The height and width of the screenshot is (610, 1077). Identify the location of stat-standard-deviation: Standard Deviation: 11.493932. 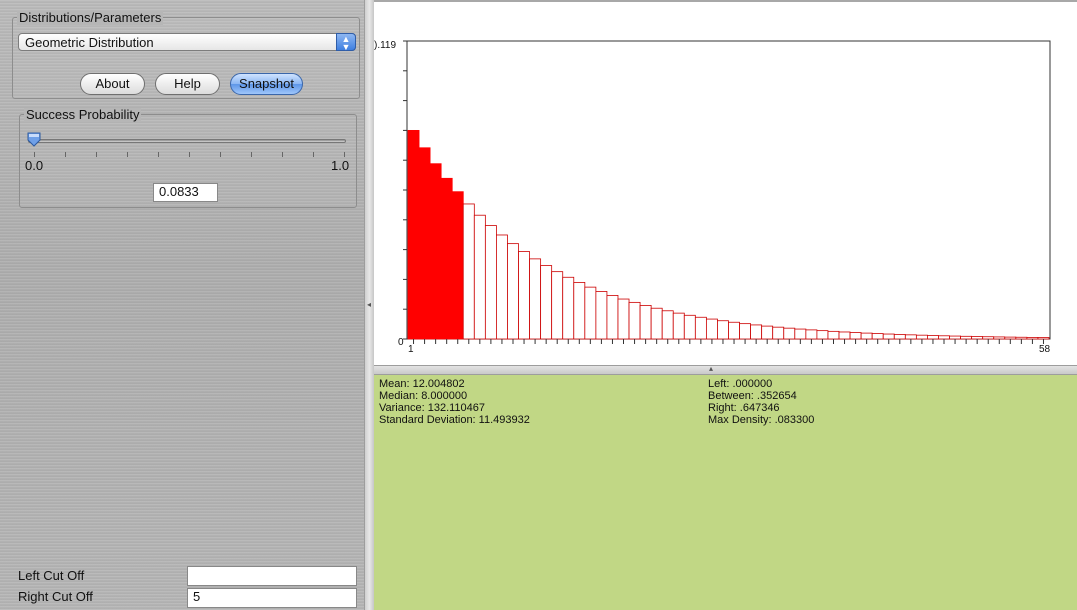
(454, 420).